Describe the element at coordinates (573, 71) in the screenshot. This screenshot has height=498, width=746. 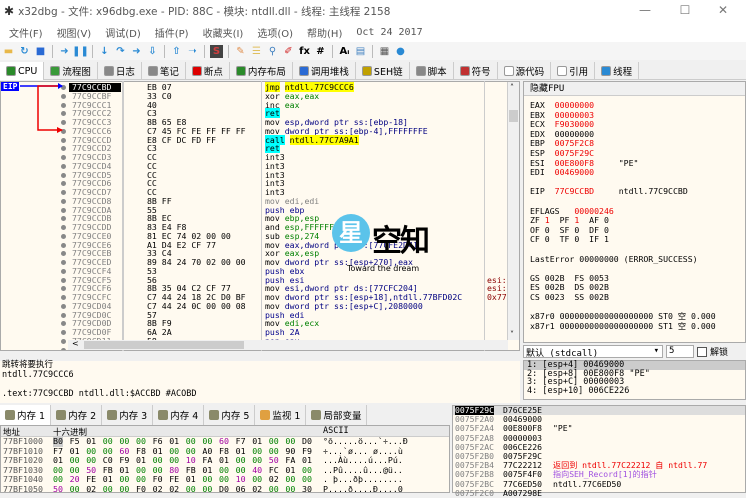
I see `tab-11: 引用` at that location.